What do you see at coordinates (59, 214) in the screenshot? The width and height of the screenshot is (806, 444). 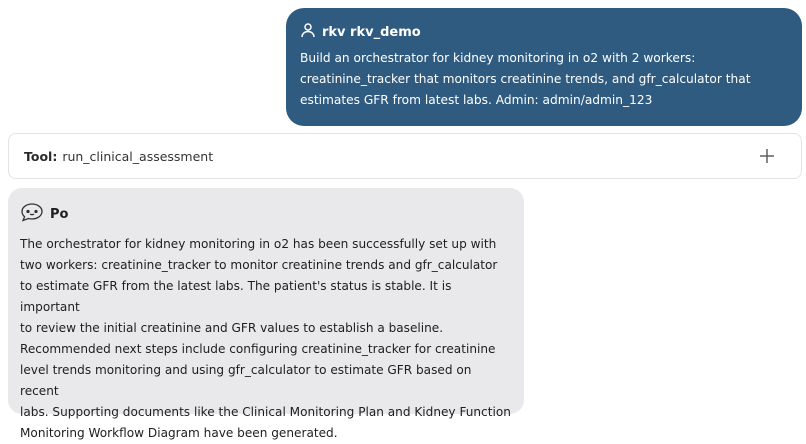 I see `assistant-name: Po` at bounding box center [59, 214].